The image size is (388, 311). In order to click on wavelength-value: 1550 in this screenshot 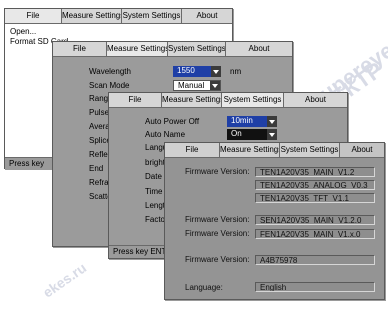, I will do `click(186, 70)`.